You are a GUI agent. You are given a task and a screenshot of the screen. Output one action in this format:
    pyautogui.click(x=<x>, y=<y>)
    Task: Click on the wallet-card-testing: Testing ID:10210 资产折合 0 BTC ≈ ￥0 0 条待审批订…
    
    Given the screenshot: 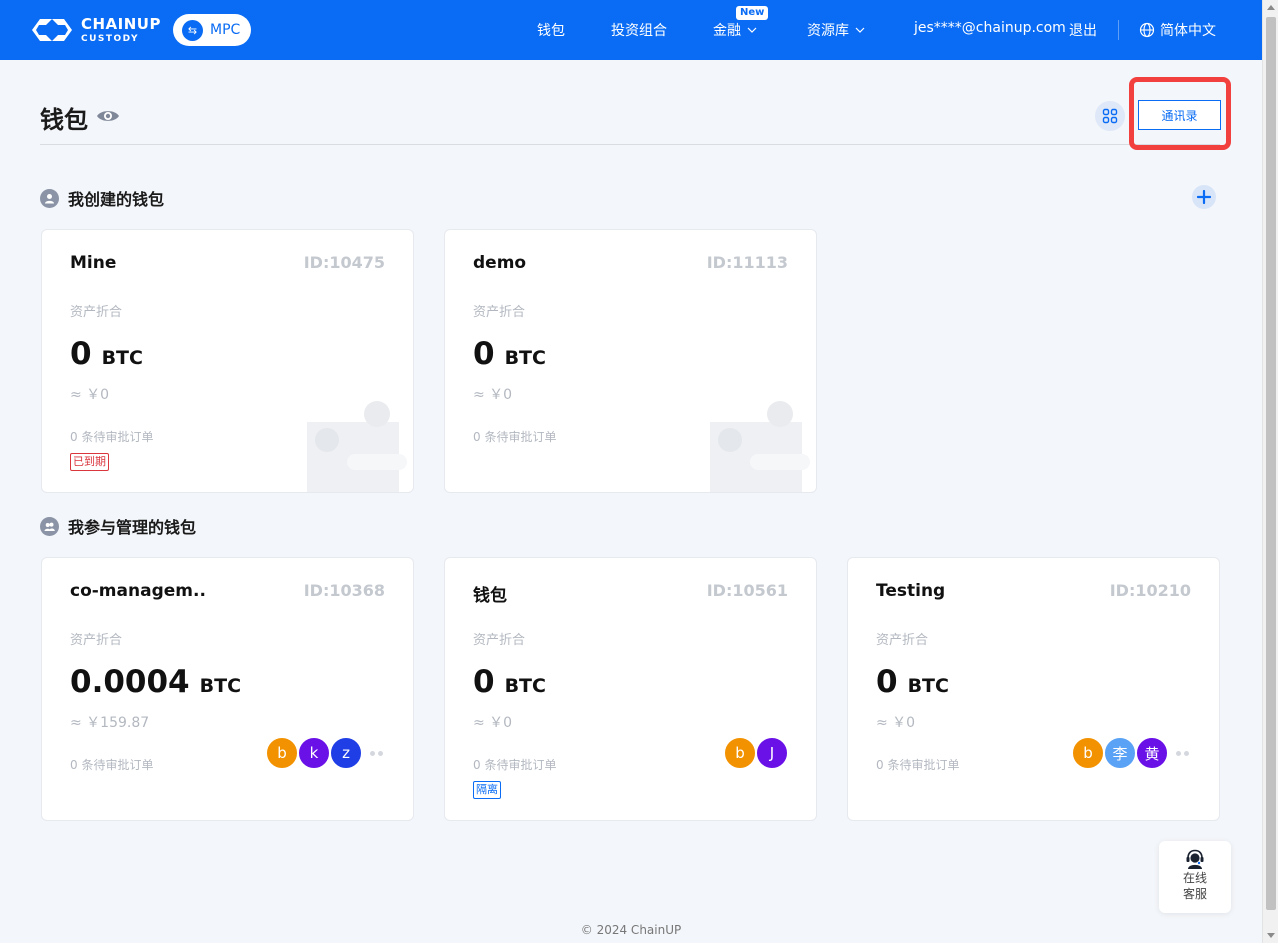 What is the action you would take?
    pyautogui.click(x=1033, y=689)
    